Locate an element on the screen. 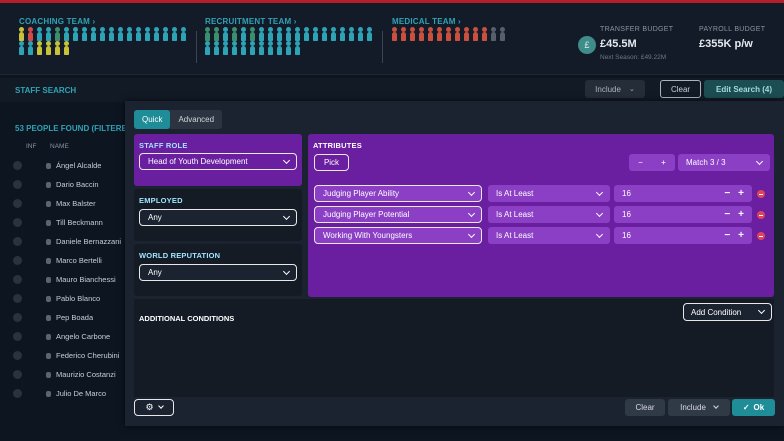 The image size is (784, 441). list-item: Daniele Bernazzani is located at coordinates (67, 241).